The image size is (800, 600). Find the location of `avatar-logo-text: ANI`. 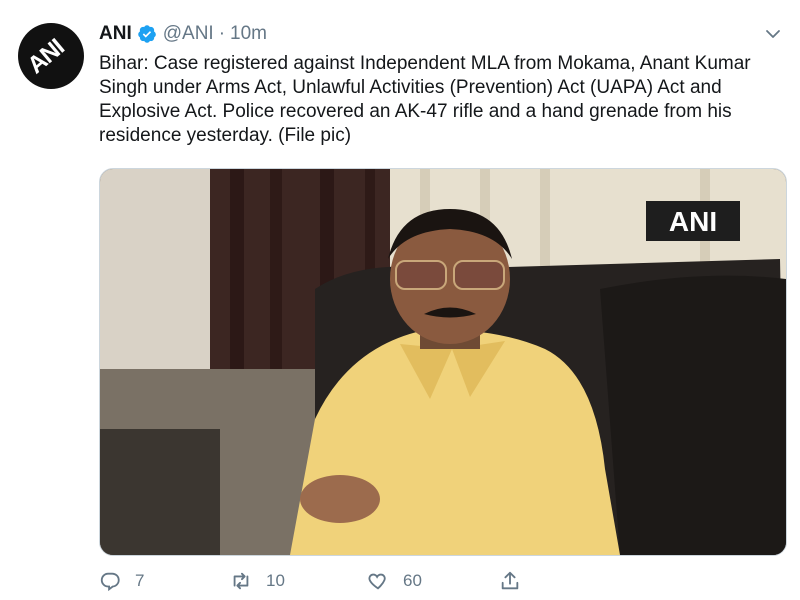

avatar-logo-text: ANI is located at coordinates (46, 56).